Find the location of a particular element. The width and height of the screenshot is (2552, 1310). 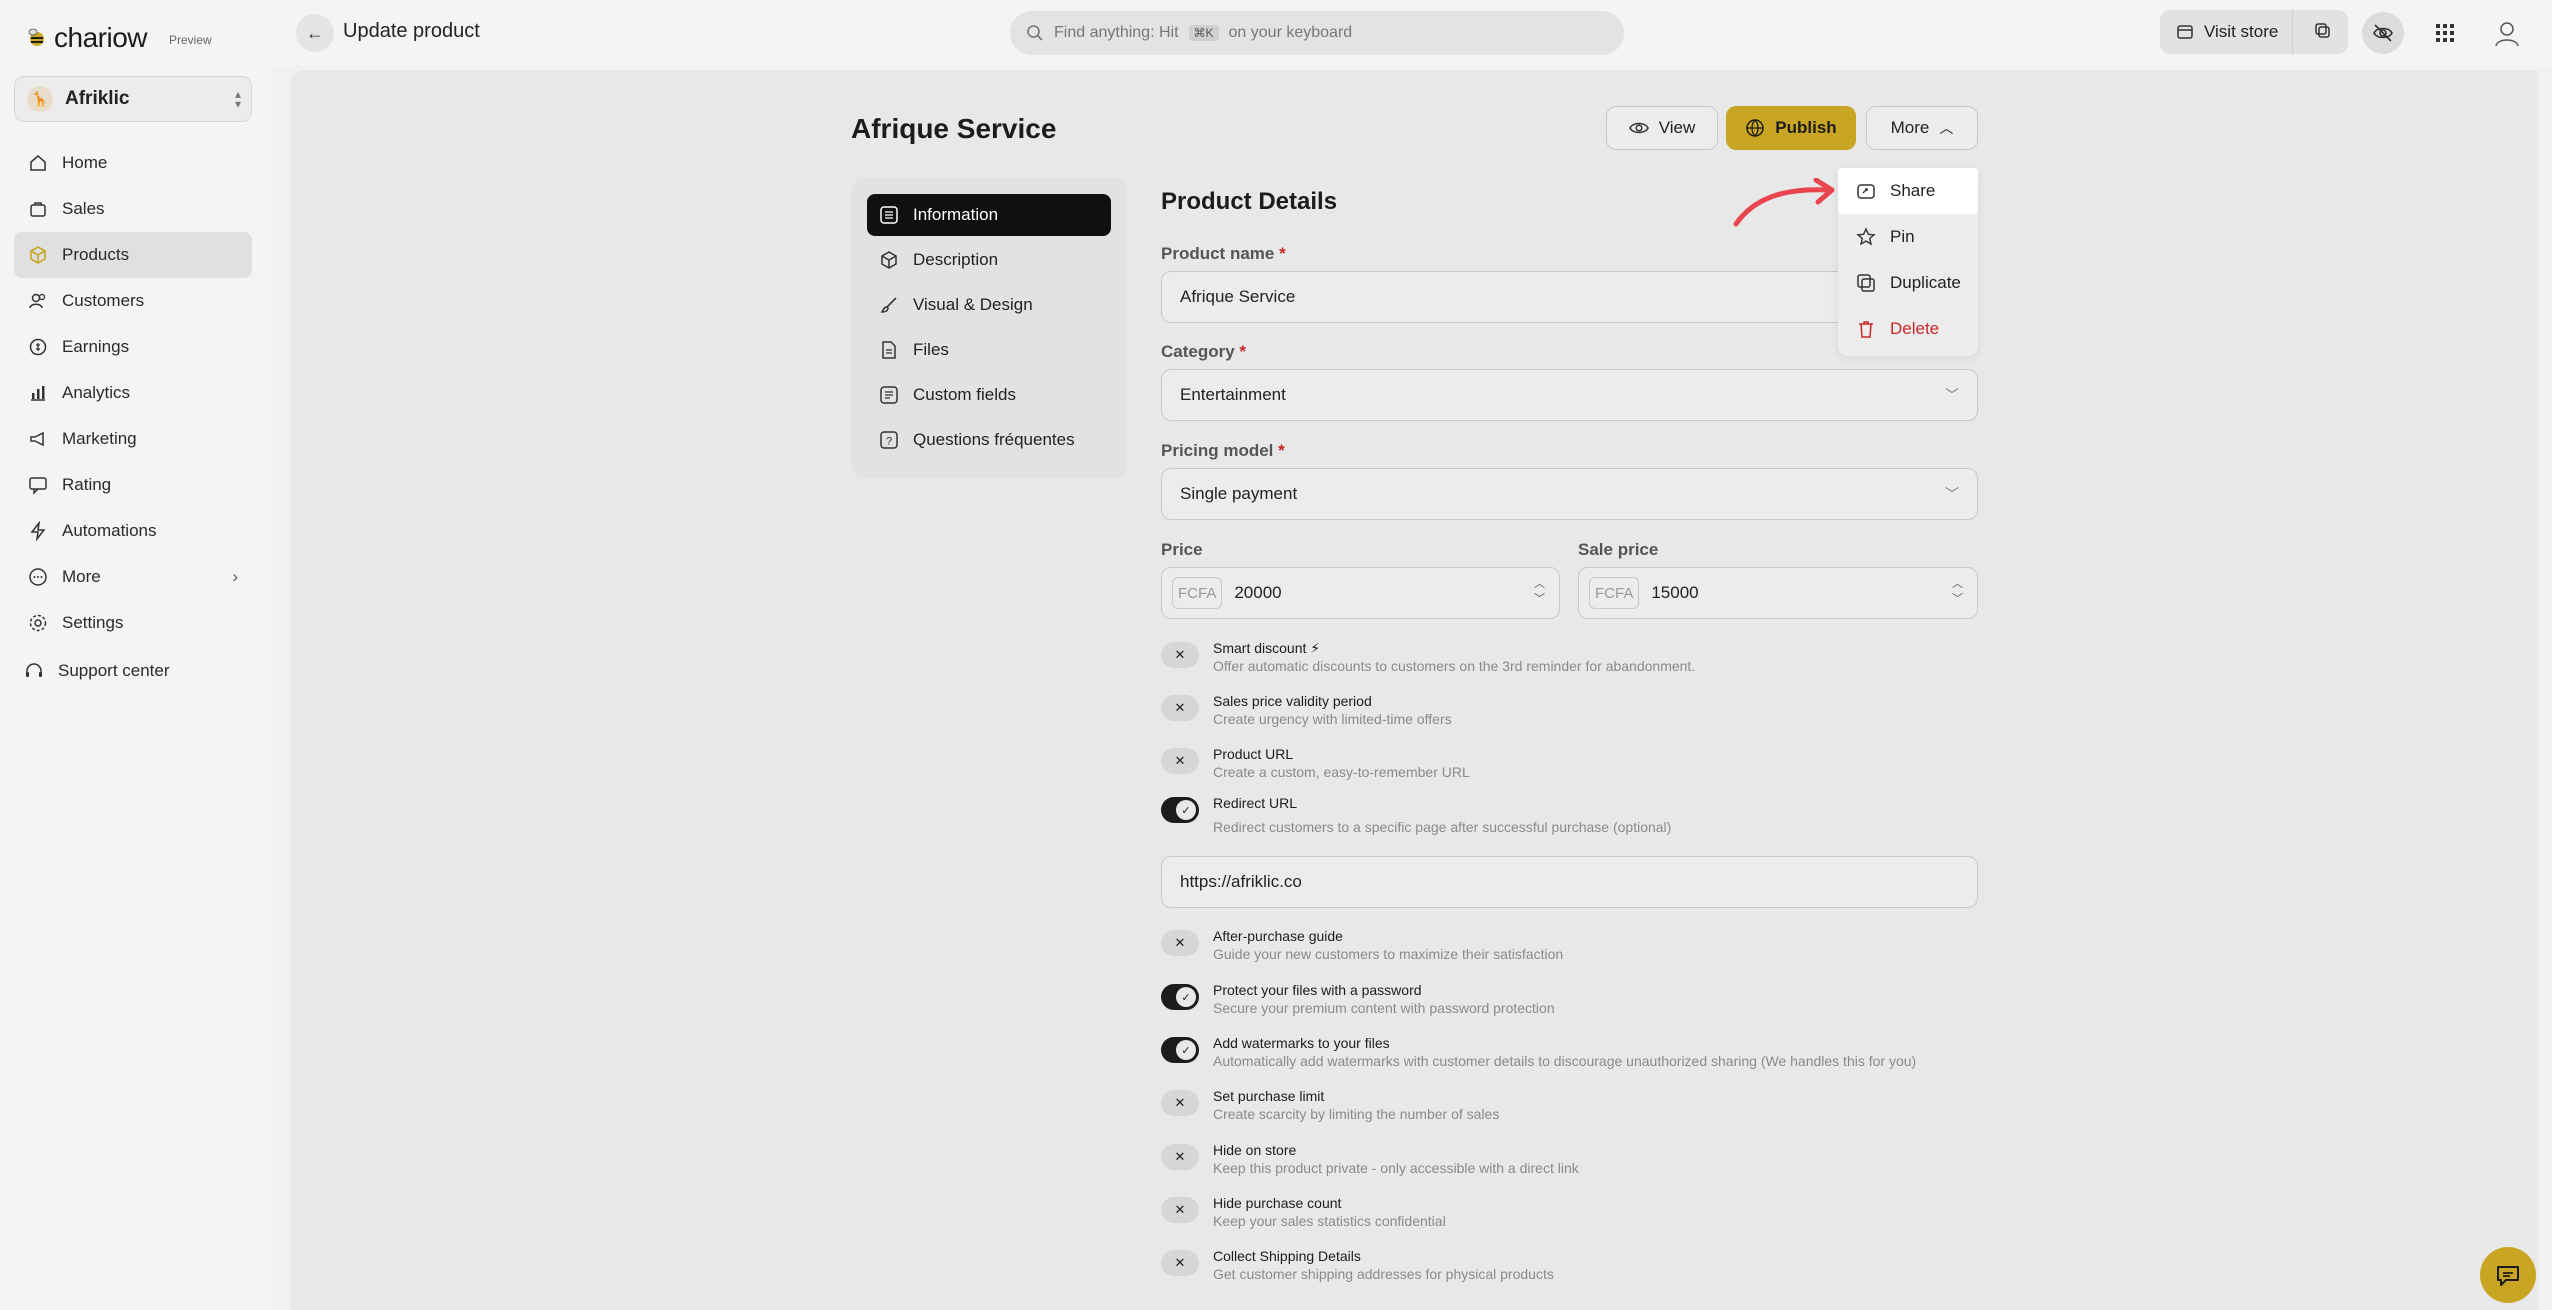

brand-logo: chariow Preview is located at coordinates (119, 38).